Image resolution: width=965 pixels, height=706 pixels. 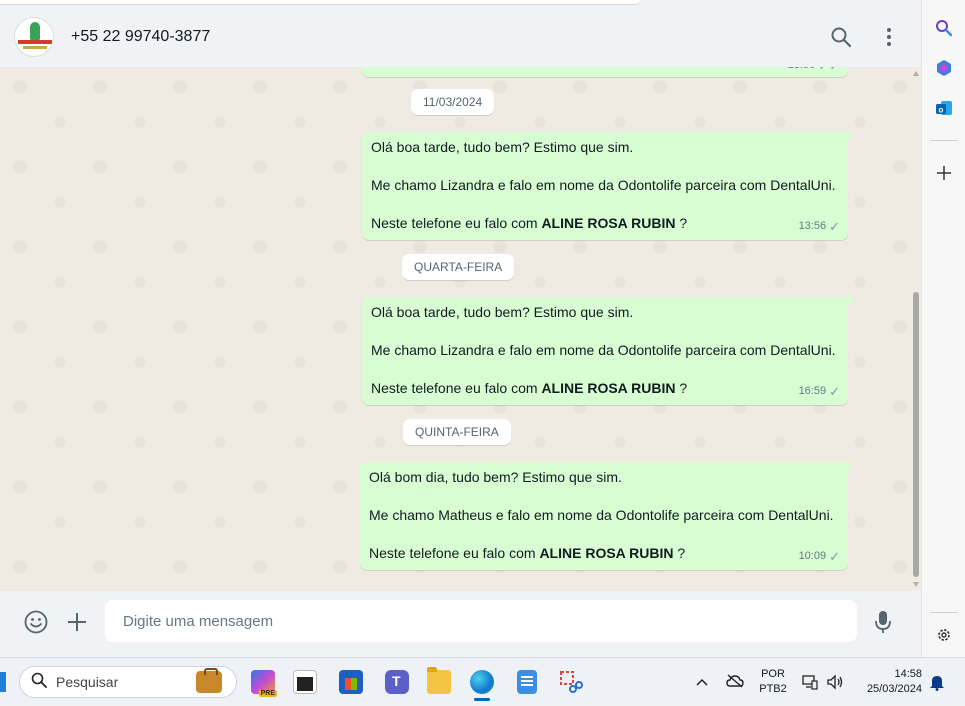 I want to click on logo-figure, so click(x=35, y=31).